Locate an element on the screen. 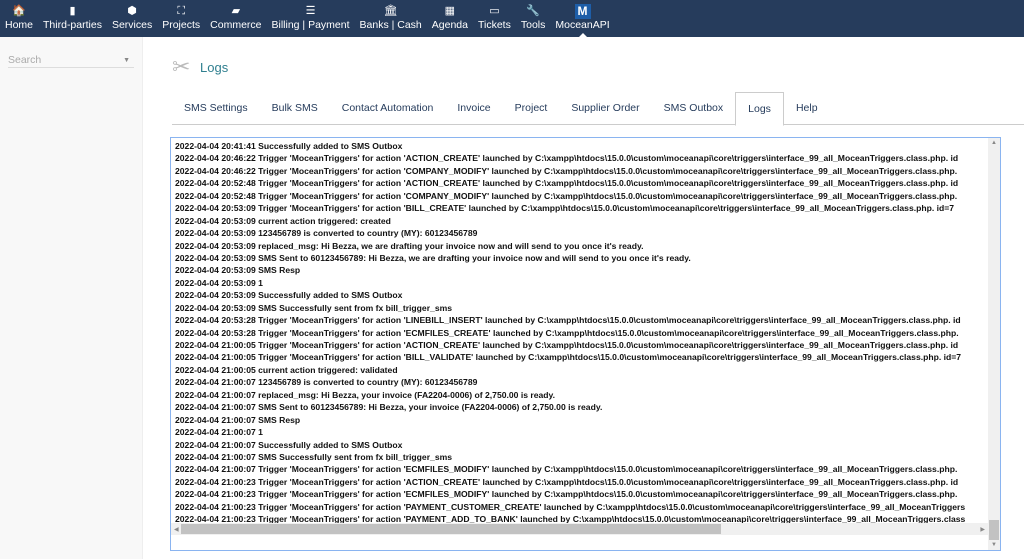  tab-bulk-sms: Bulk SMS is located at coordinates (295, 108).